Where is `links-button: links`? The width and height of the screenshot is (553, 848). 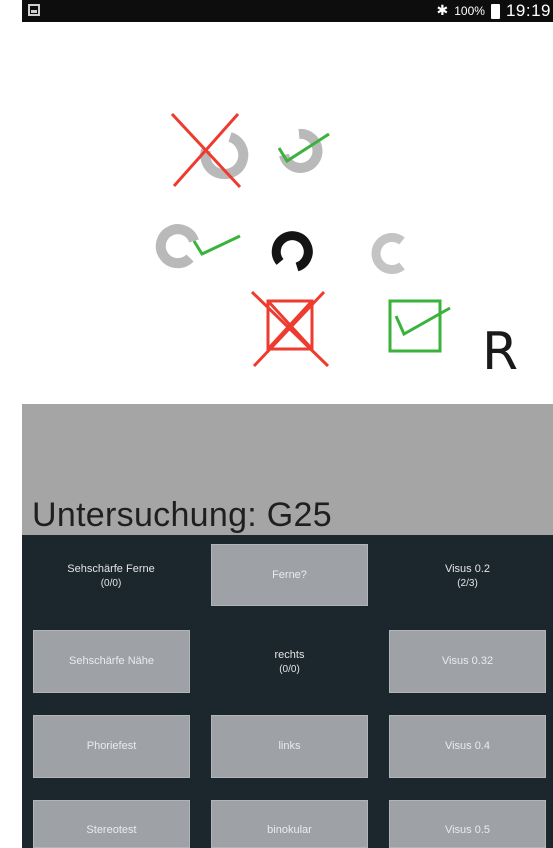 links-button: links is located at coordinates (289, 746).